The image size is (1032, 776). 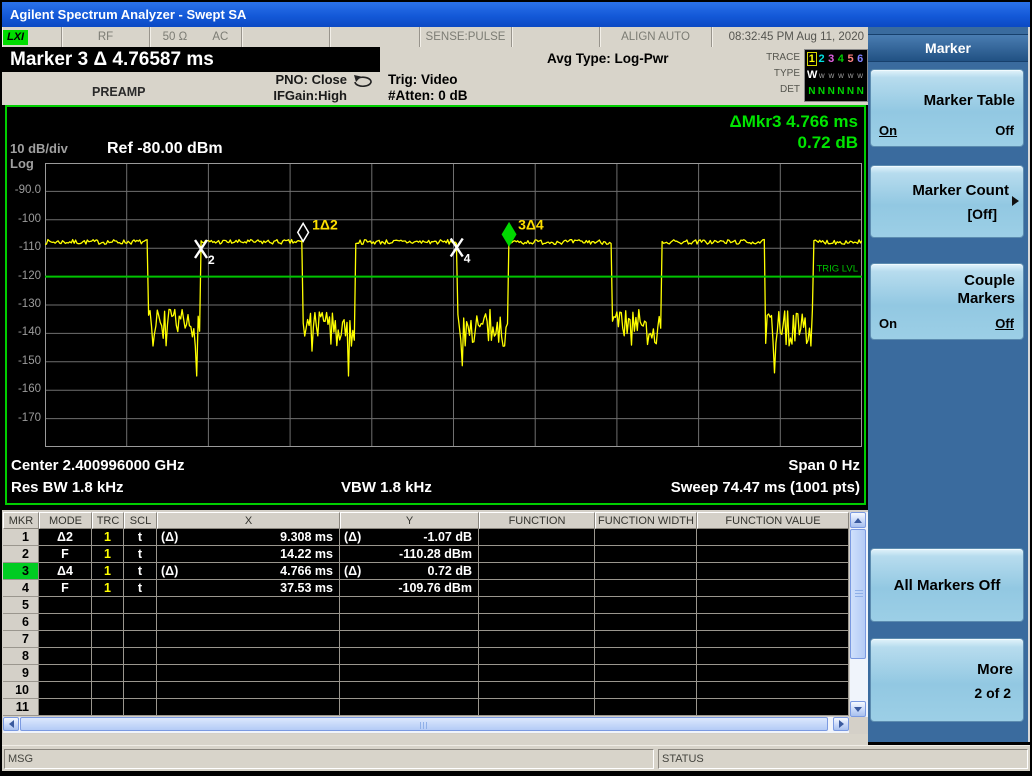 What do you see at coordinates (435, 739) in the screenshot?
I see `bottom-frame-strip` at bounding box center [435, 739].